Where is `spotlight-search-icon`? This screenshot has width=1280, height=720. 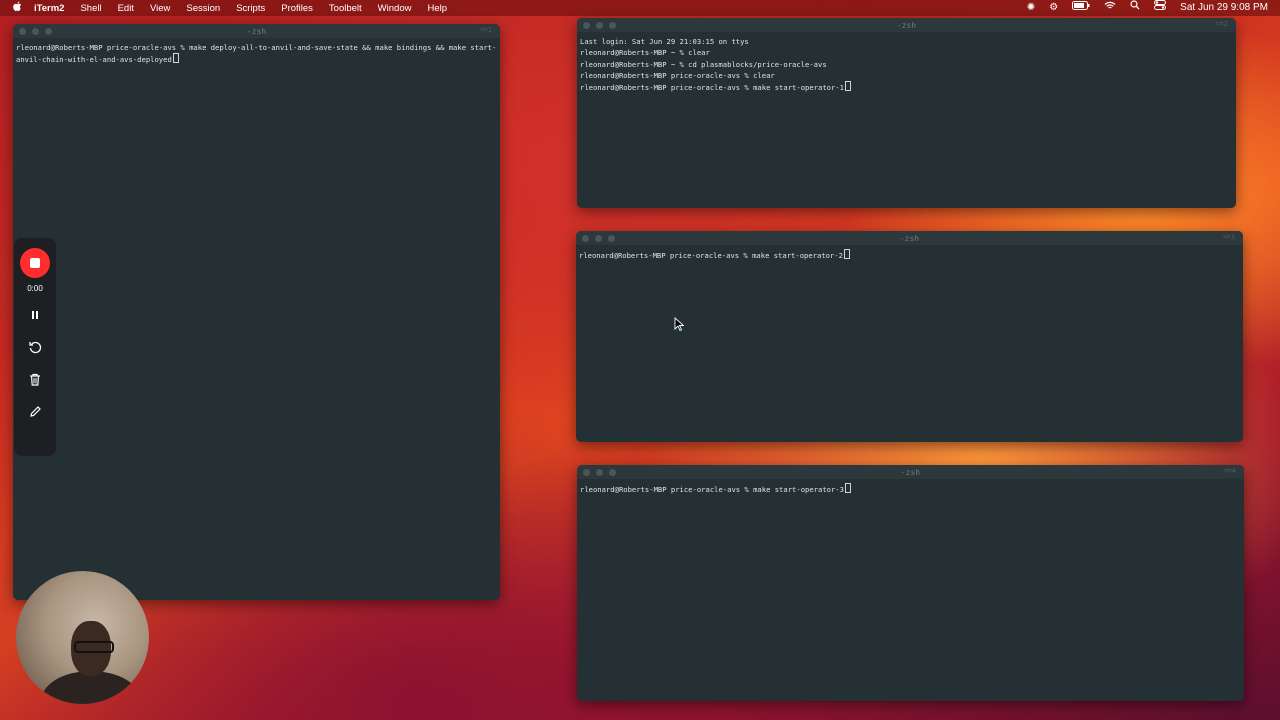 spotlight-search-icon is located at coordinates (1135, 8).